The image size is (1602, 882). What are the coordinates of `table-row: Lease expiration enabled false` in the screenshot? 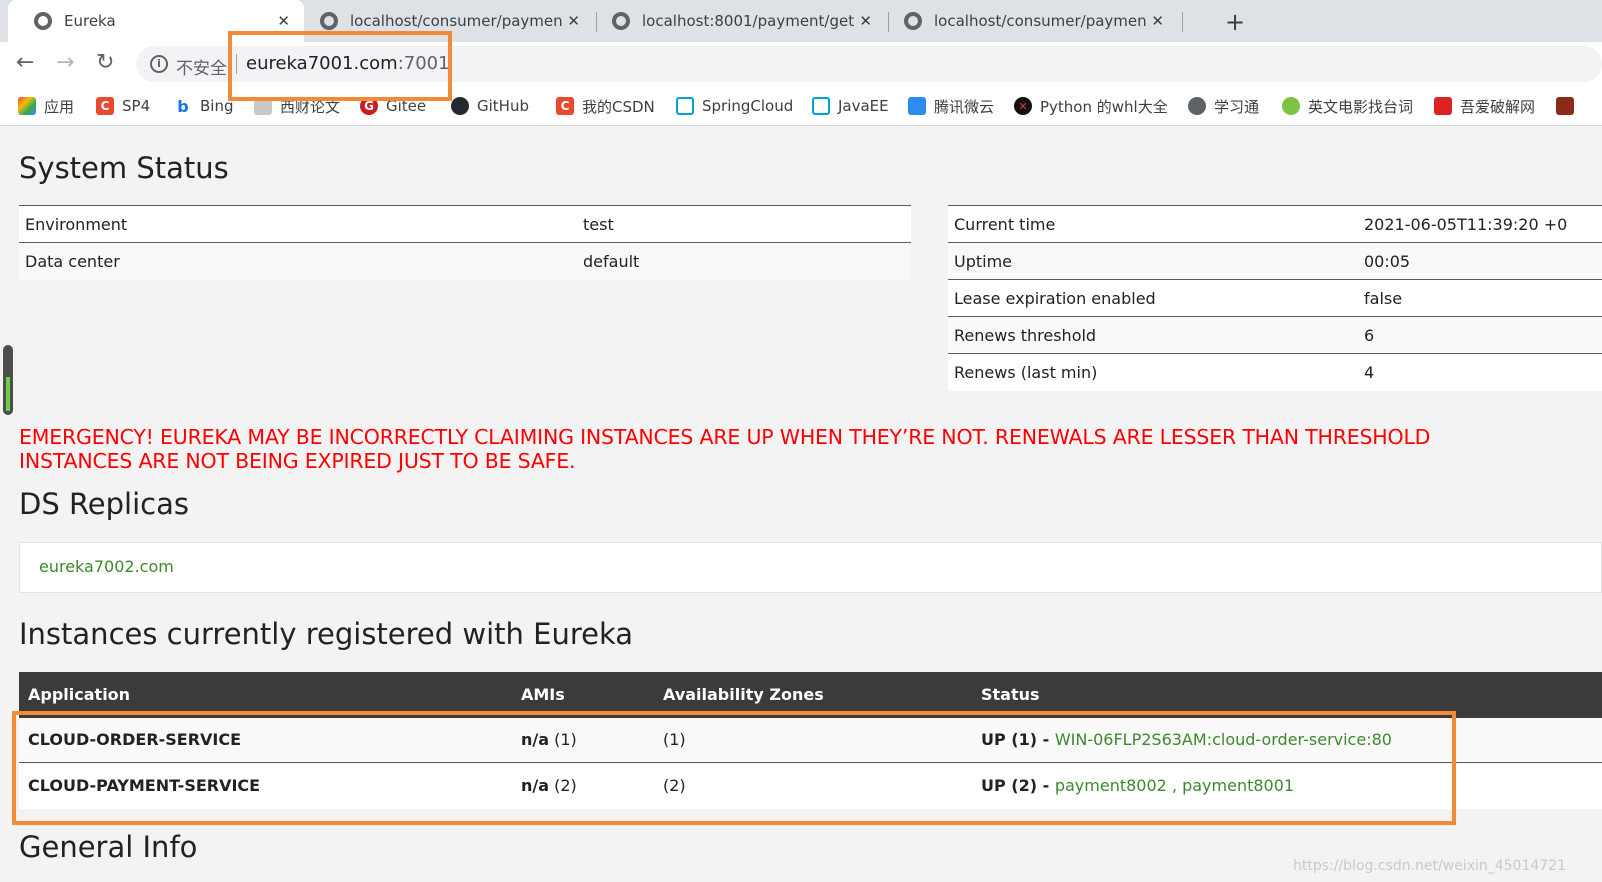 It's located at (1275, 298).